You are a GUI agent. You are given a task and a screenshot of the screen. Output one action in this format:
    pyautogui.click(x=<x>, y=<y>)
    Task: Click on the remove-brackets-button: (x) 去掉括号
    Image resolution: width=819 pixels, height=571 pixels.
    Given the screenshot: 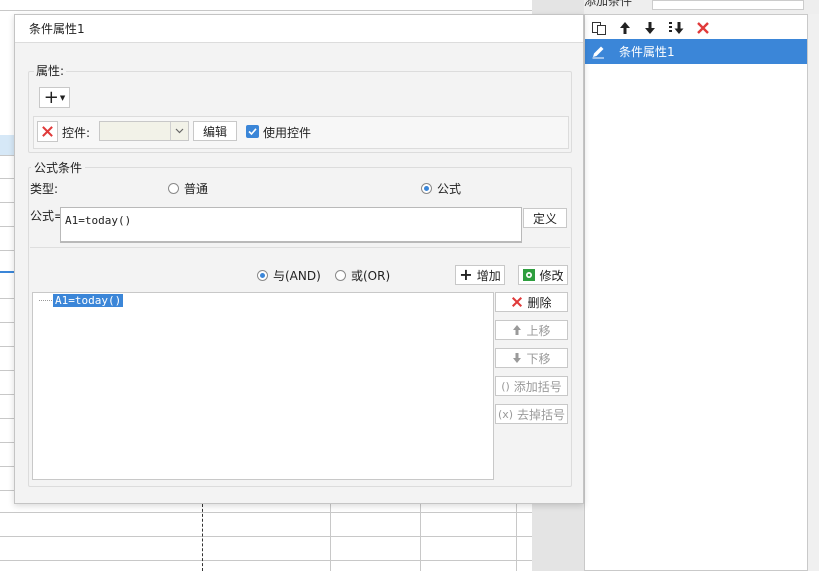 What is the action you would take?
    pyautogui.click(x=531, y=414)
    